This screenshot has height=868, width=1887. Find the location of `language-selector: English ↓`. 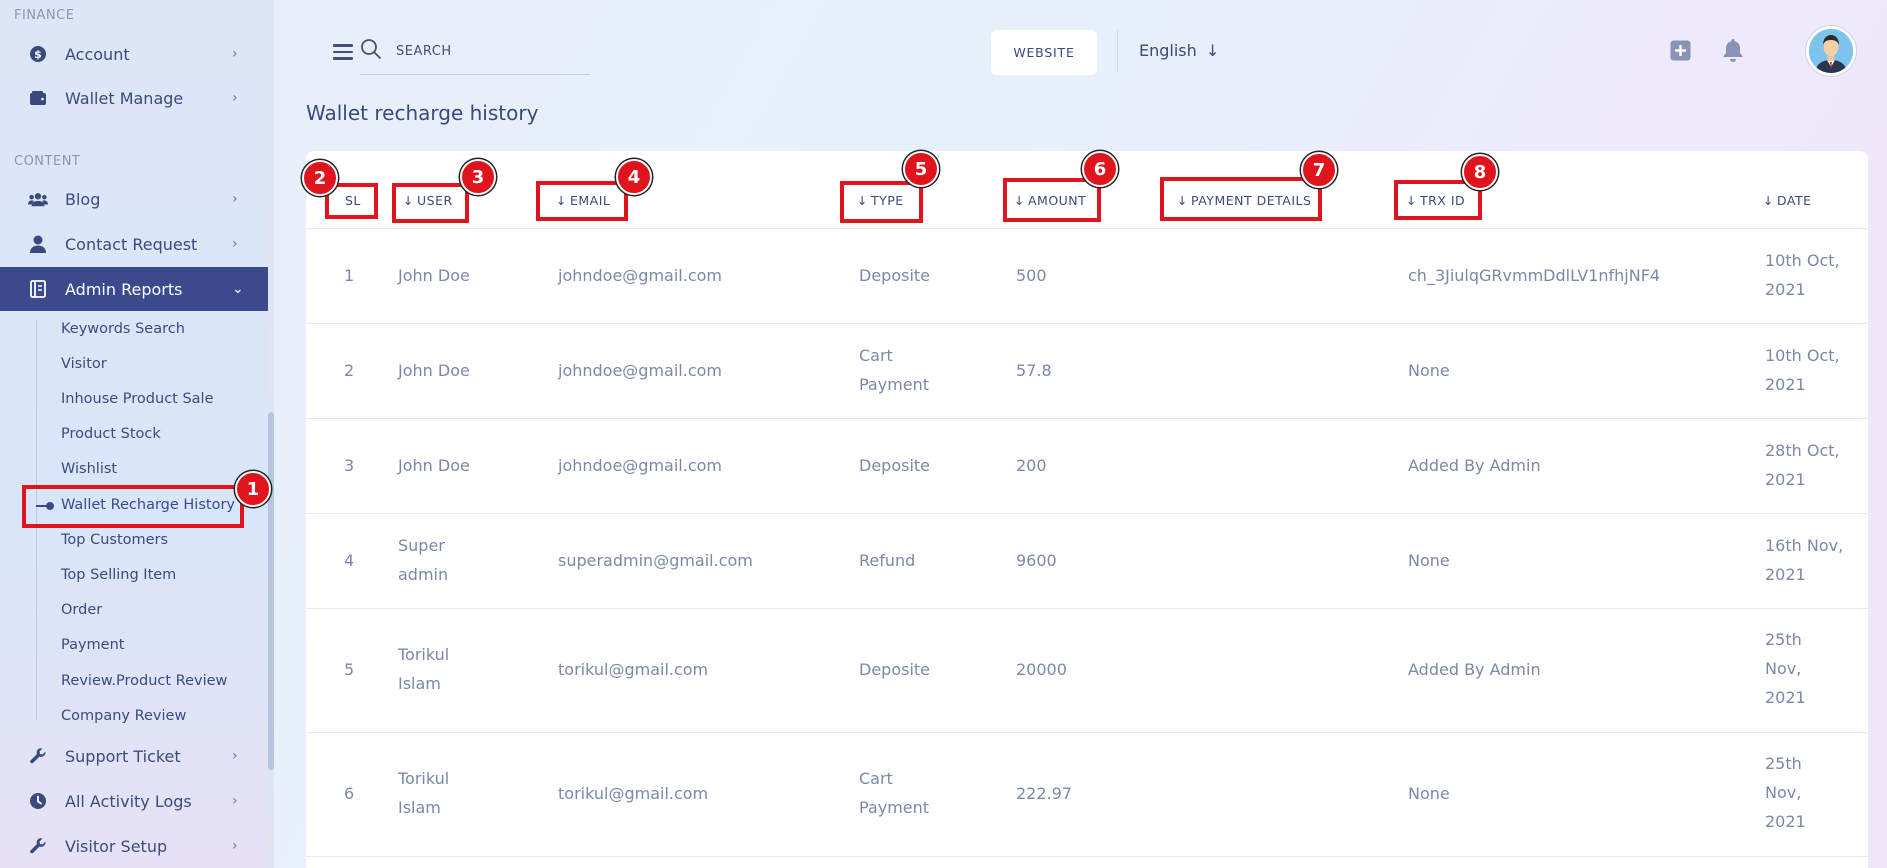

language-selector: English ↓ is located at coordinates (1179, 50).